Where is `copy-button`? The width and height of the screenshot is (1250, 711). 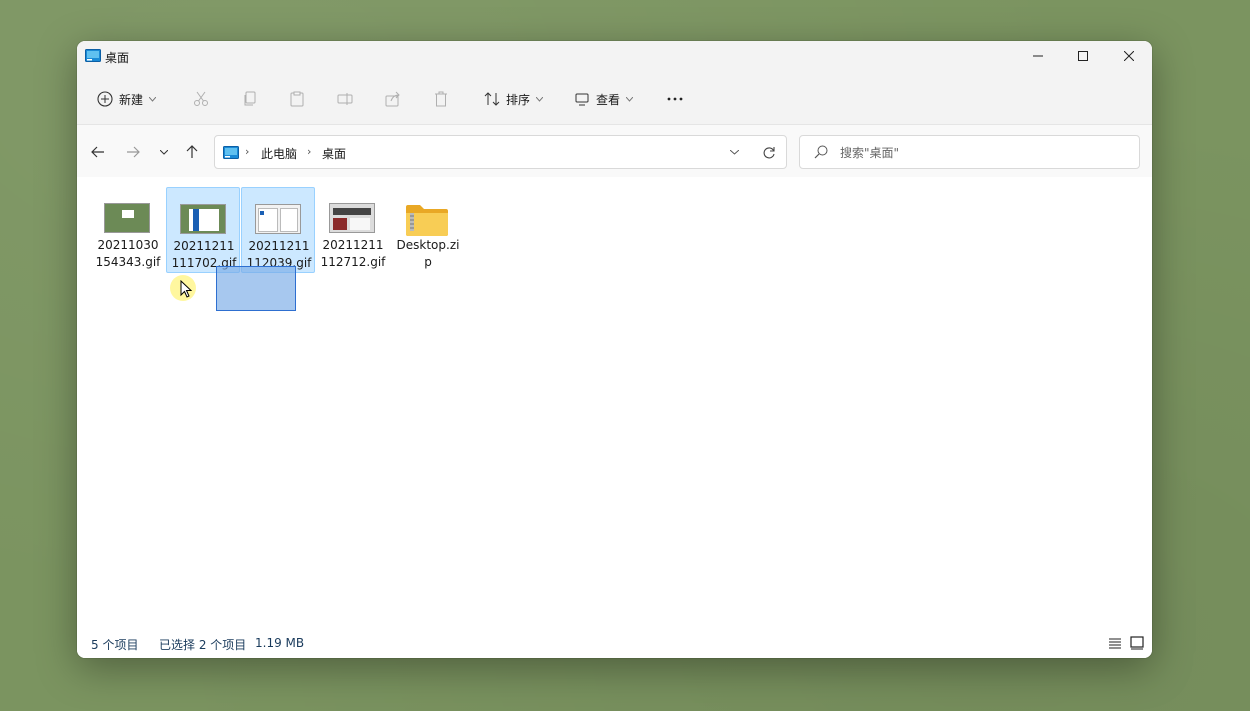 copy-button is located at coordinates (250, 99).